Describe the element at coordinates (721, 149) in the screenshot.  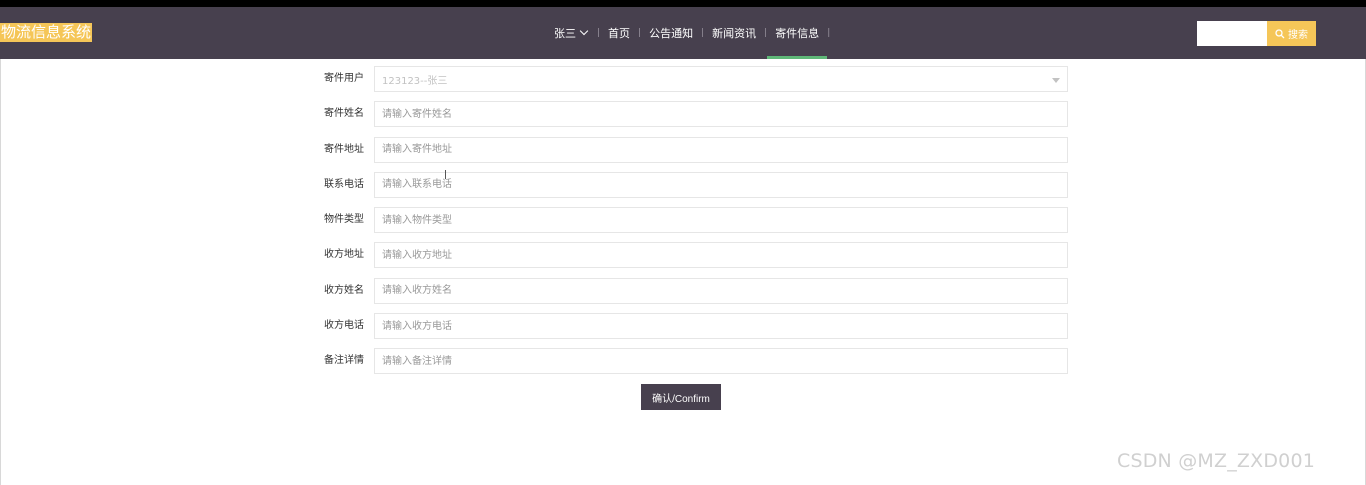
I see `sender-address-input` at that location.